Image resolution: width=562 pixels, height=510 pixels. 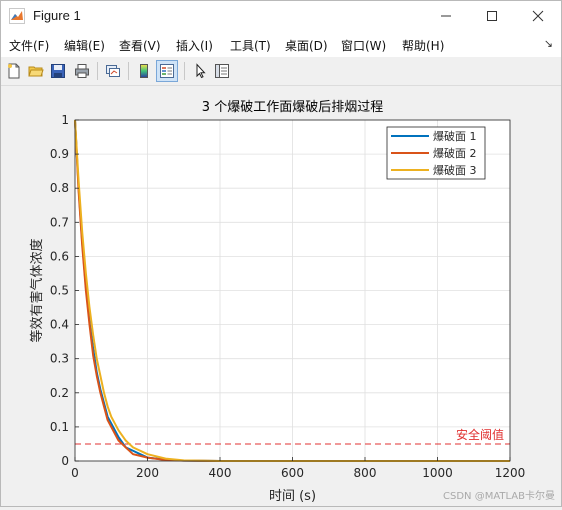 I want to click on new-figure-icon, so click(x=14, y=71).